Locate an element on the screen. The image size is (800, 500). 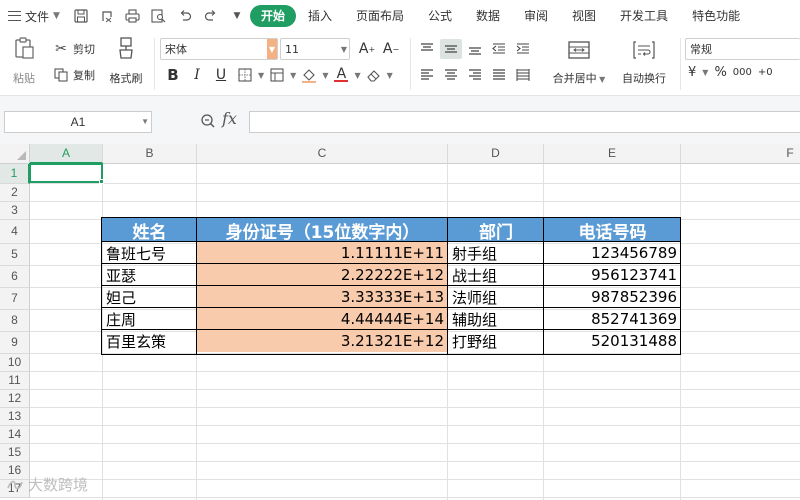
row-header: 9 is located at coordinates (15, 343).